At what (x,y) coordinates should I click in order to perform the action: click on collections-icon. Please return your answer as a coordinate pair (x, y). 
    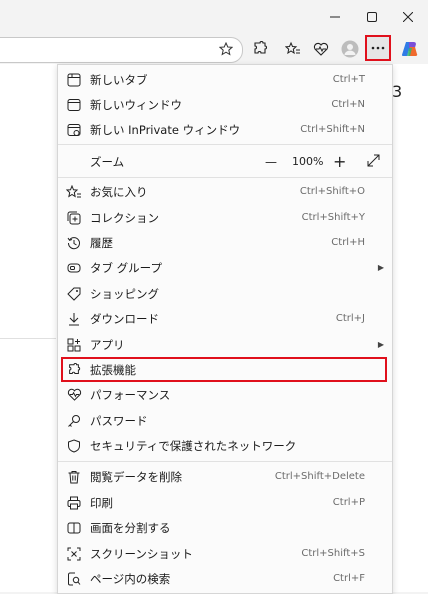
    Looking at the image, I should click on (74, 218).